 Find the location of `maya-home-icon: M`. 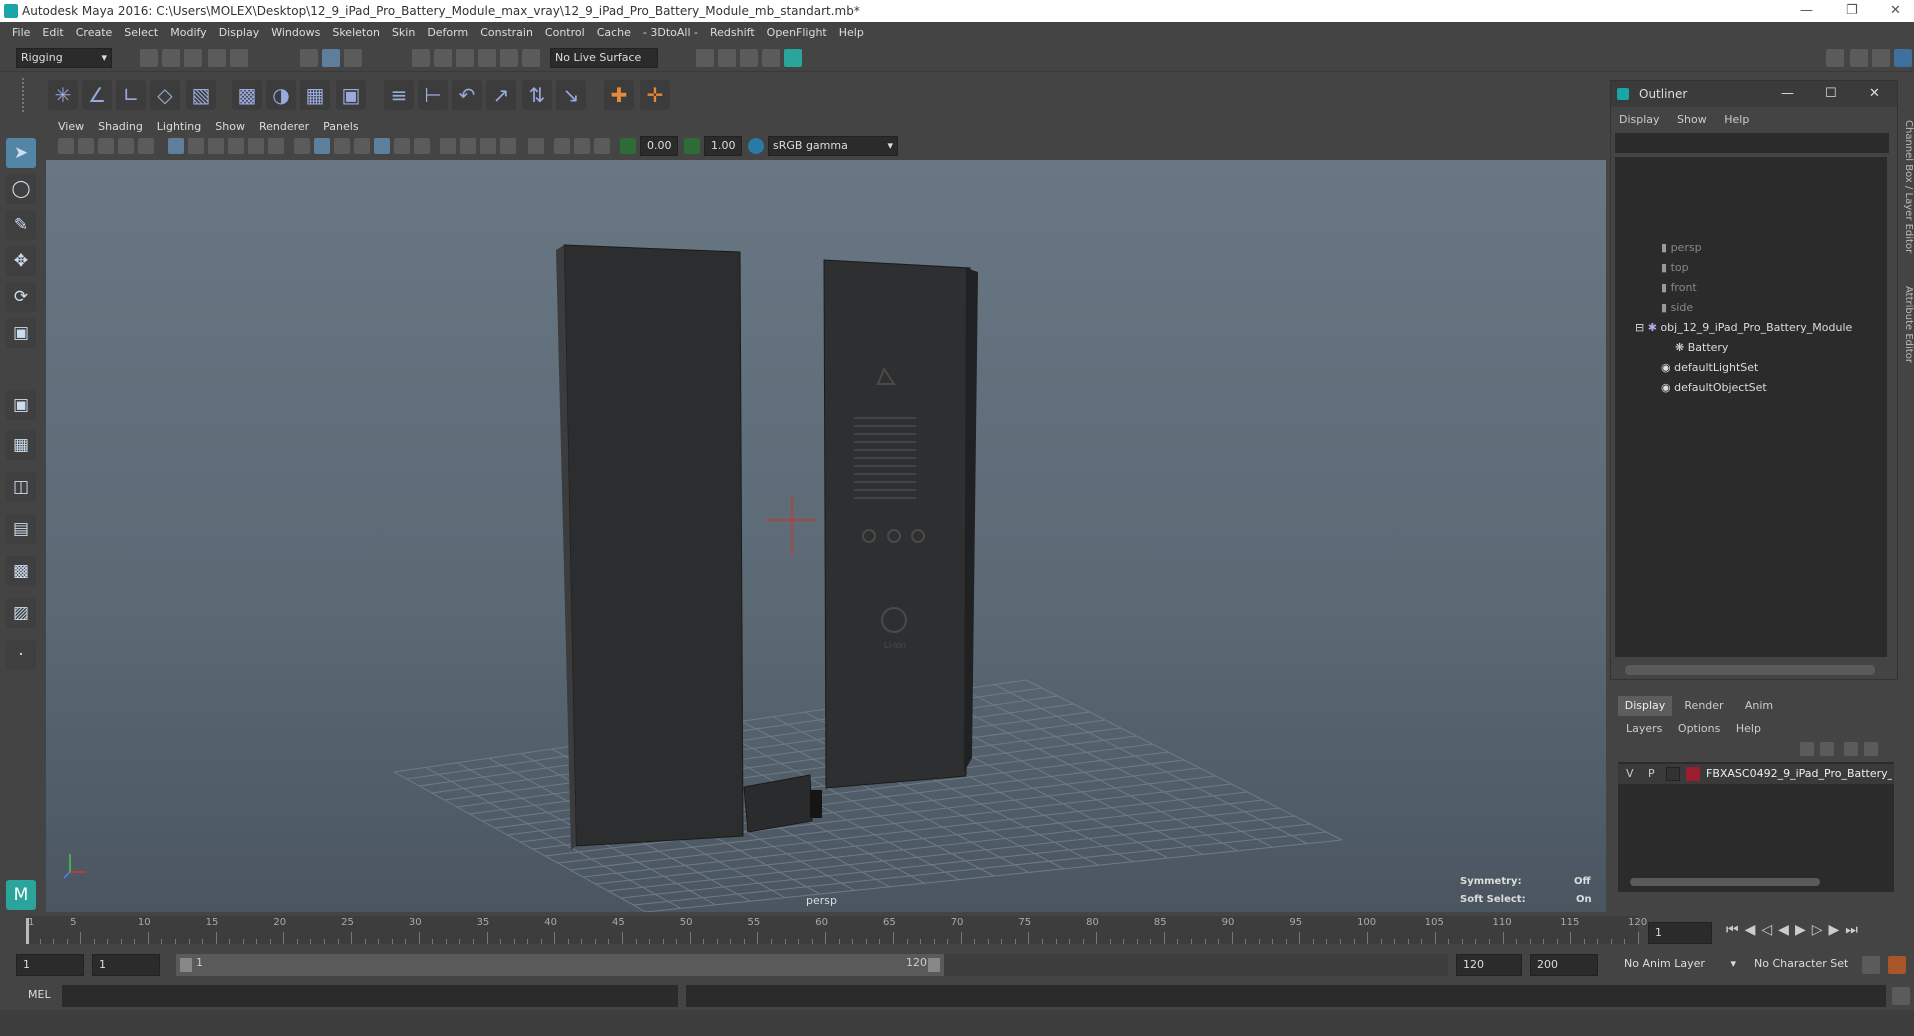

maya-home-icon: M is located at coordinates (21, 895).